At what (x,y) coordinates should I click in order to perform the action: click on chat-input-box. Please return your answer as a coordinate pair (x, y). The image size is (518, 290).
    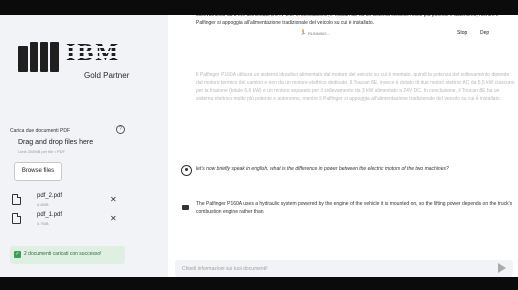
    Looking at the image, I should click on (344, 268).